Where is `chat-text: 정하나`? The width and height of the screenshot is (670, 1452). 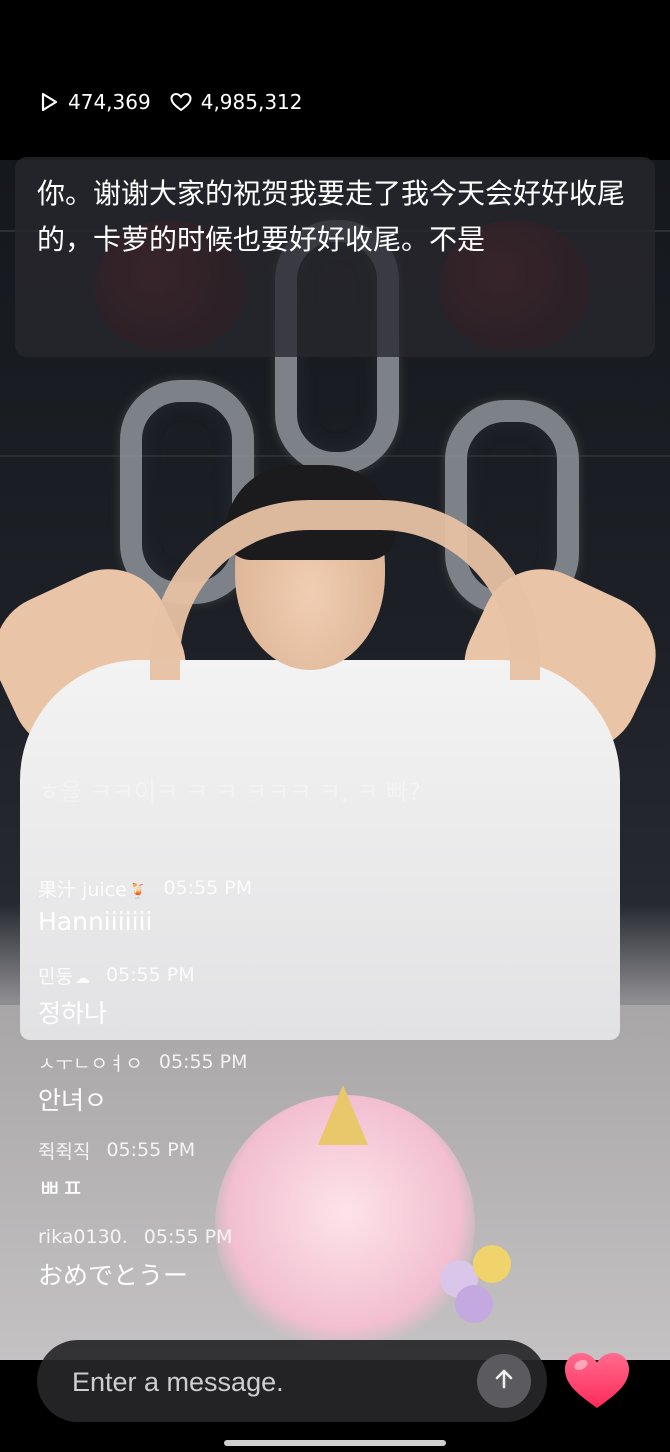
chat-text: 정하나 is located at coordinates (73, 1013).